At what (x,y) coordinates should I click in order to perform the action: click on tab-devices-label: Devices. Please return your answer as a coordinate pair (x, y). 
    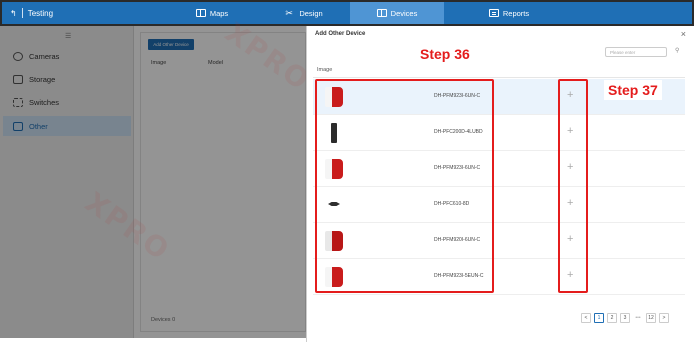
    Looking at the image, I should click on (404, 13).